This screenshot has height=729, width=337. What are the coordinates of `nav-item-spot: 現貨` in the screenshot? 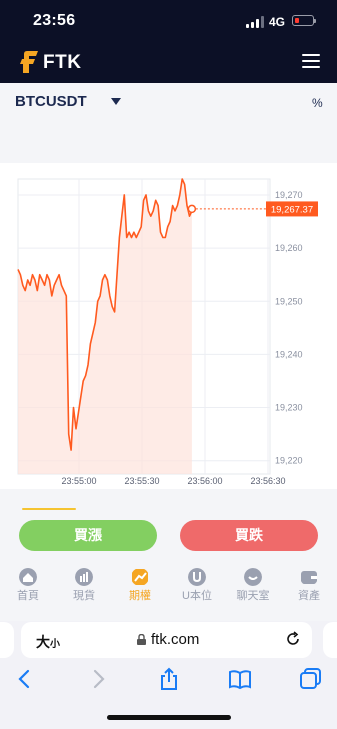 It's located at (84, 585).